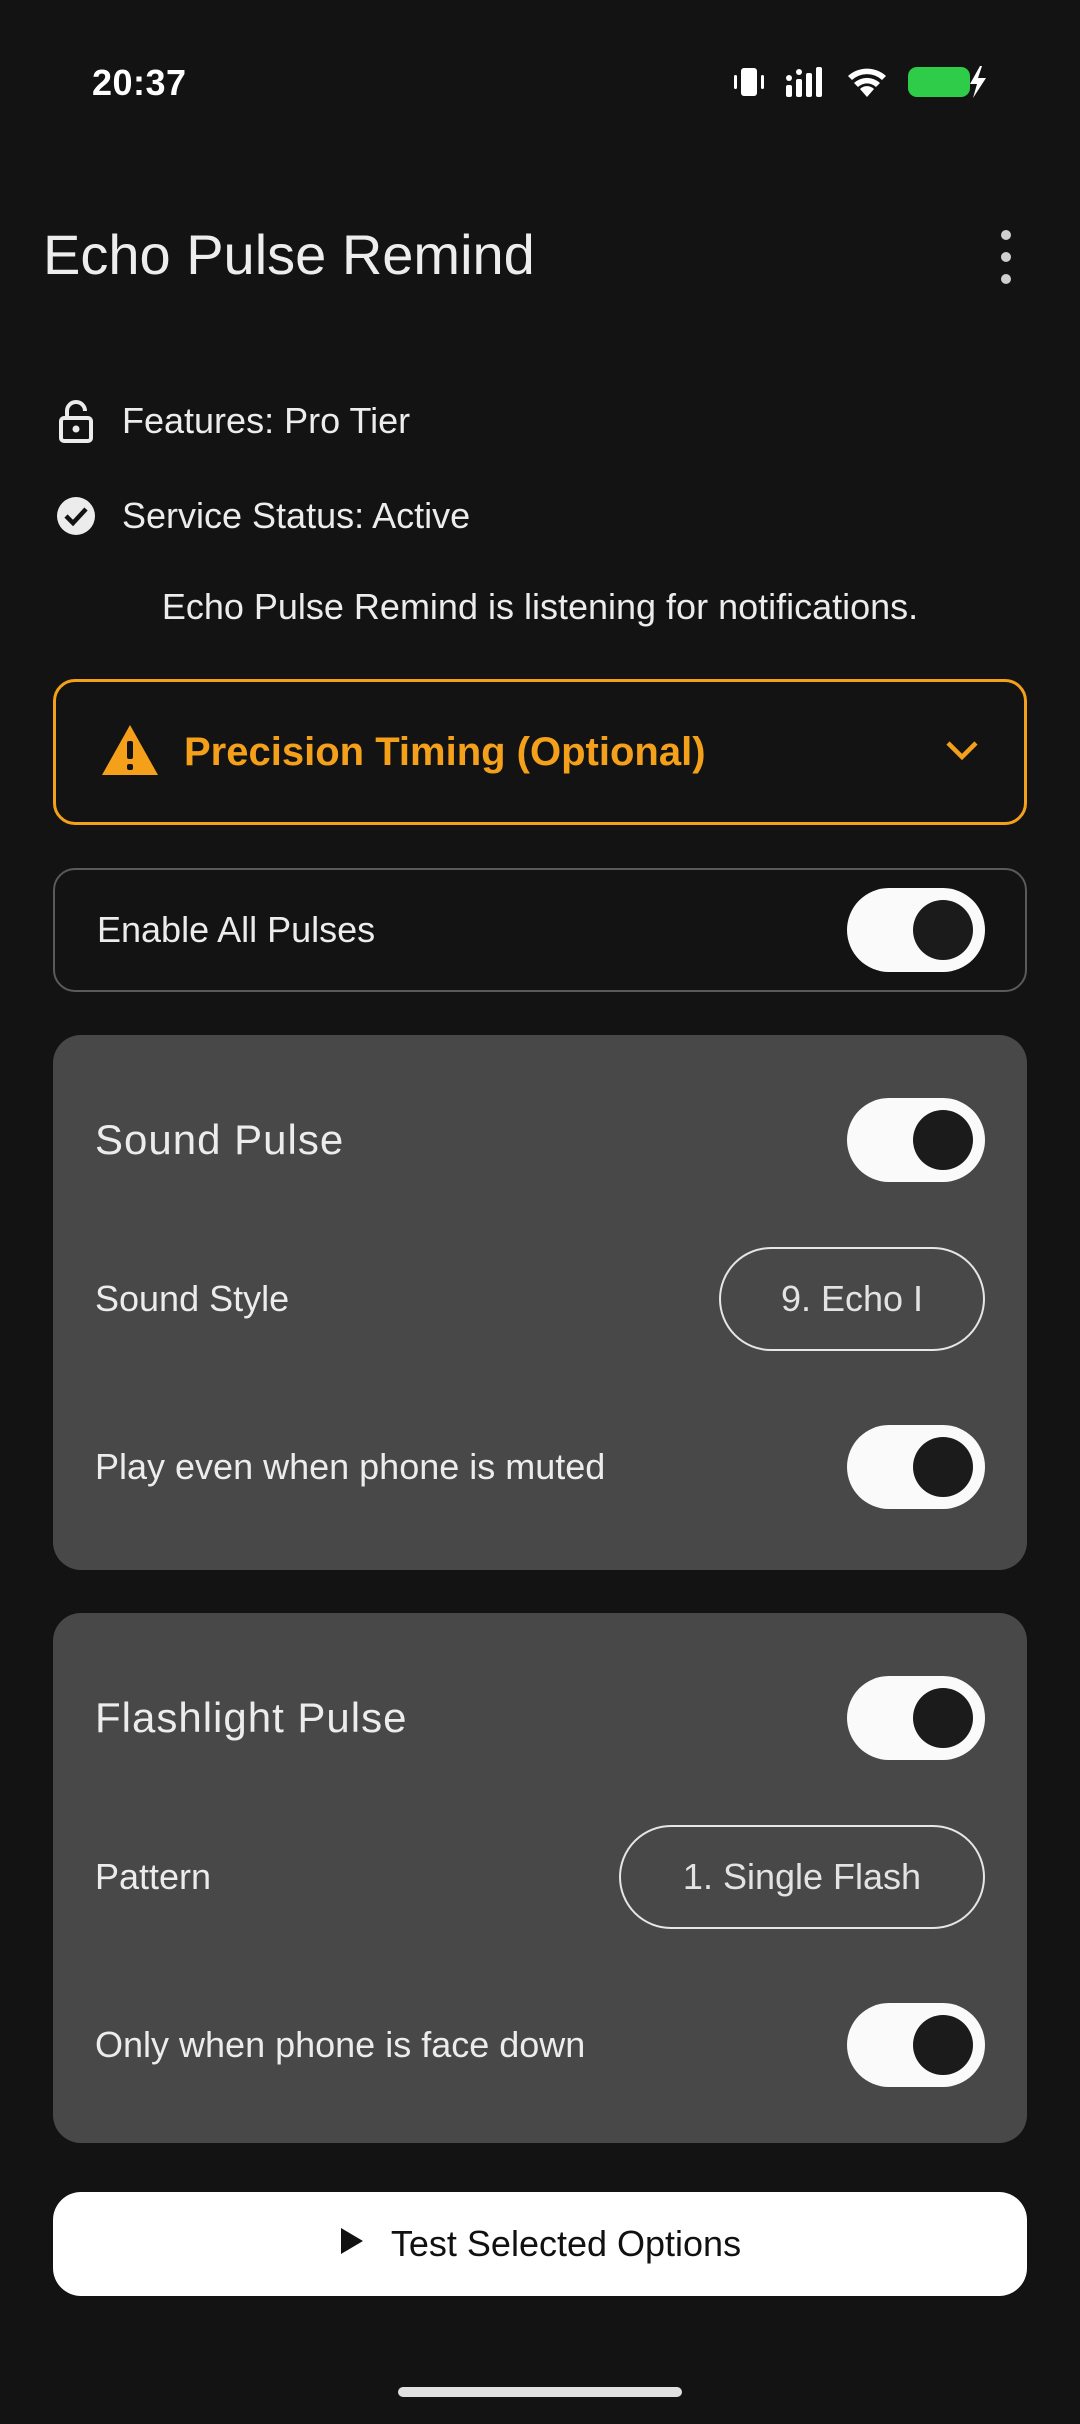  What do you see at coordinates (76, 421) in the screenshot?
I see `lock-open-icon` at bounding box center [76, 421].